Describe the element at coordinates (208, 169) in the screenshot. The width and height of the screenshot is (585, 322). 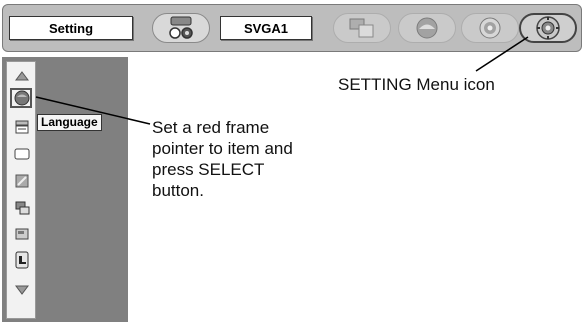
I see `instruction-line: press SELECT` at that location.